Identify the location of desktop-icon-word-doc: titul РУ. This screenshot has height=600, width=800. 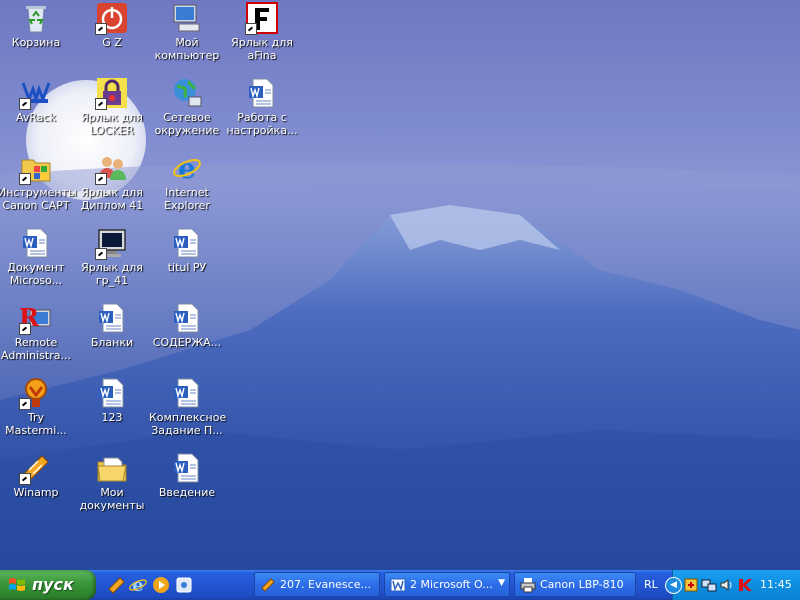
(187, 250).